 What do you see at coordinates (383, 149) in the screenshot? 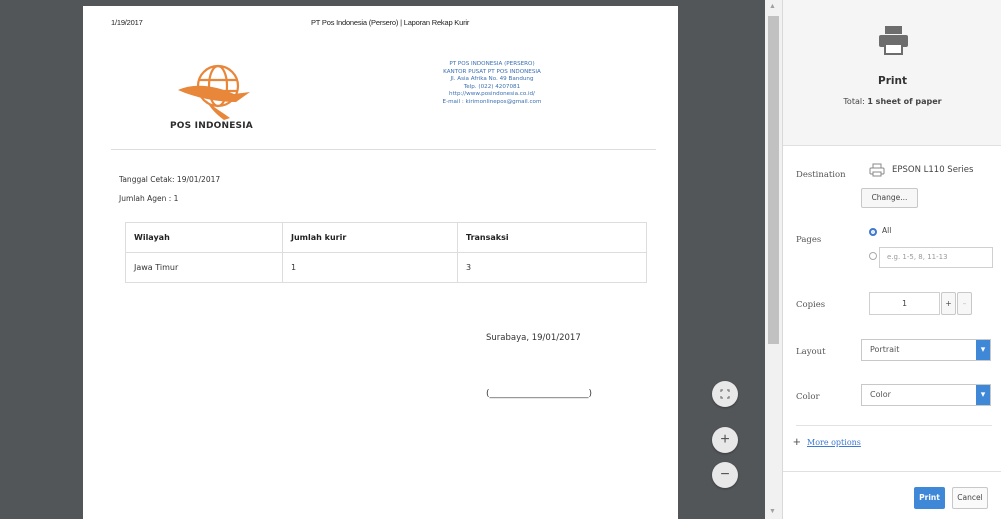
I see `header-divider` at bounding box center [383, 149].